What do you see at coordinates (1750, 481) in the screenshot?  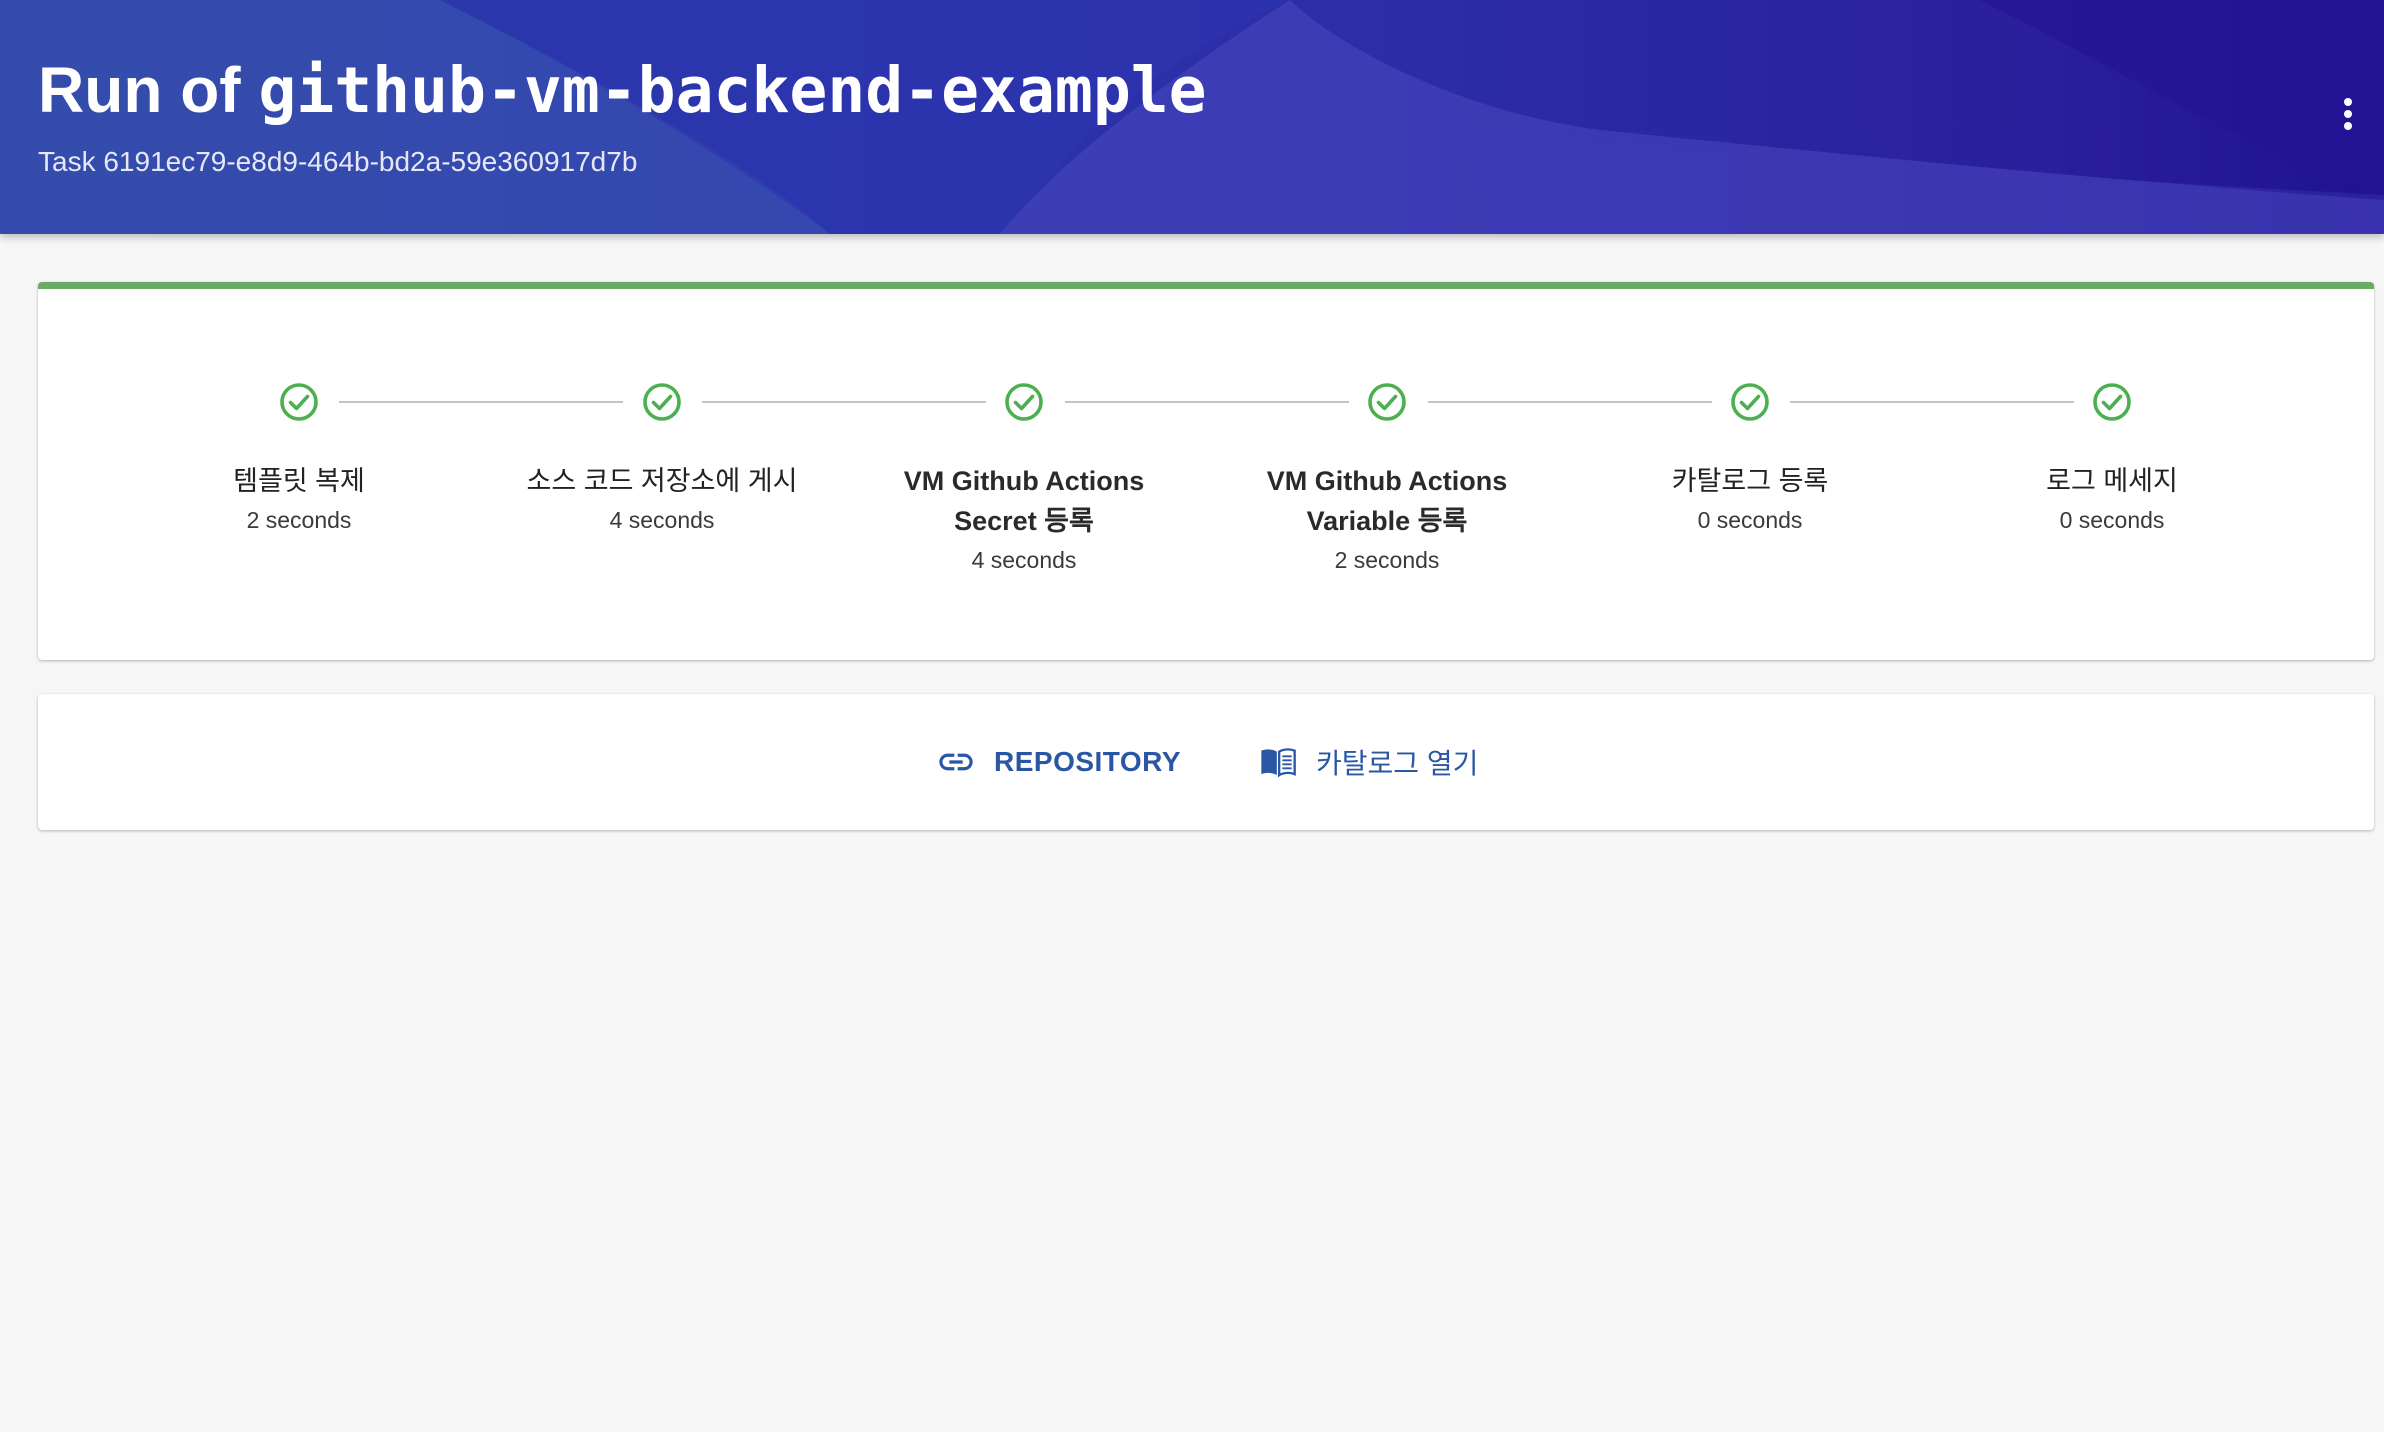 I see `step-label: 카탈로그 등록` at bounding box center [1750, 481].